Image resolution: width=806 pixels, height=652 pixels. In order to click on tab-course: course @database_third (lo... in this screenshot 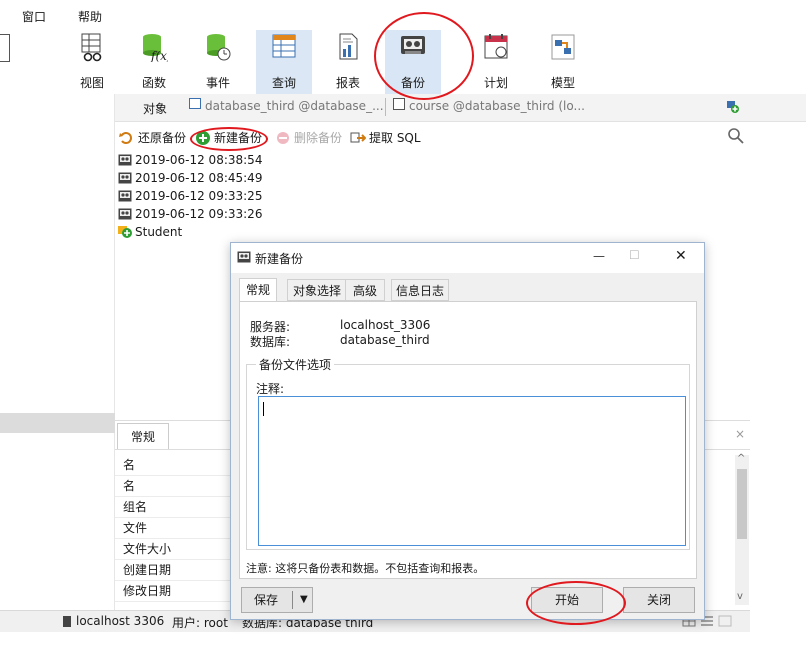, I will do `click(497, 106)`.